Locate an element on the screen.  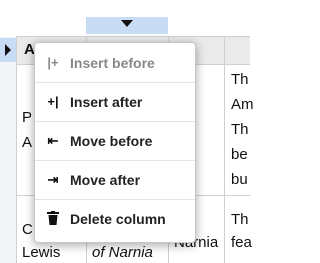
menu-item-label: Move after is located at coordinates (105, 180).